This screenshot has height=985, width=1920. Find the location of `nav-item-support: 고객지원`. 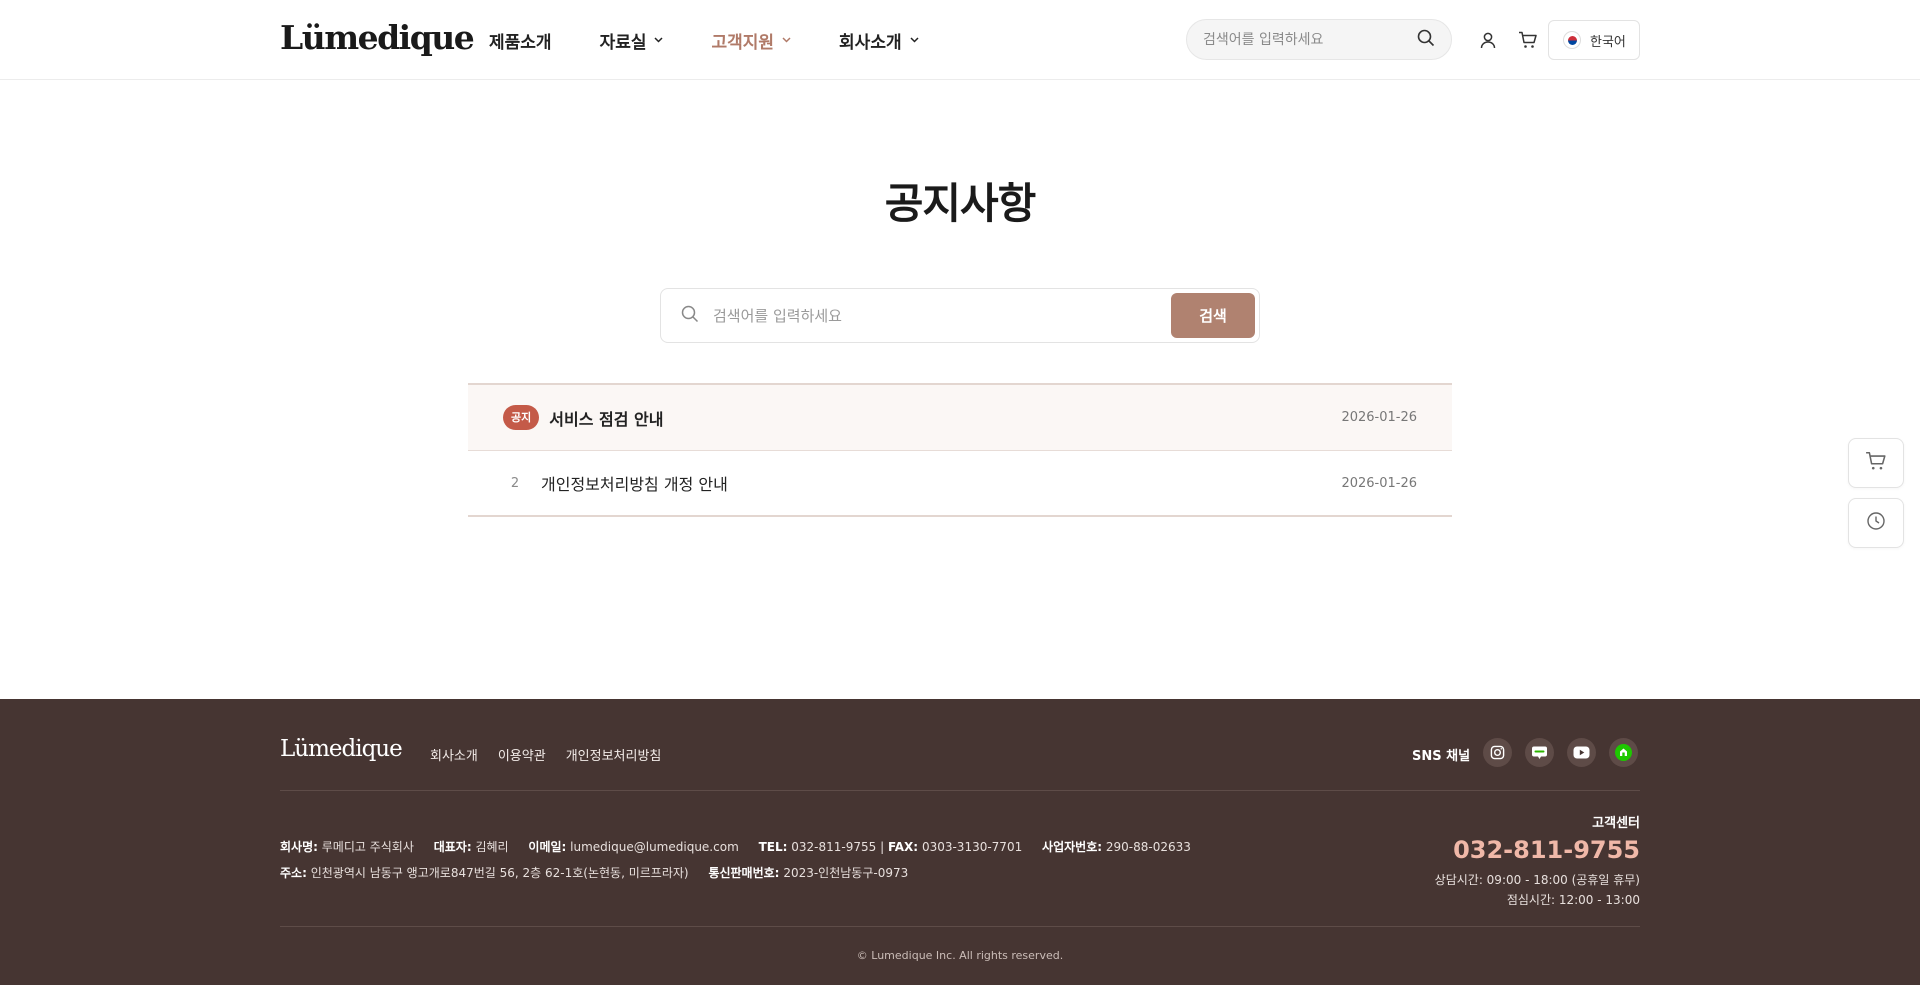

nav-item-support: 고객지원 is located at coordinates (751, 40).